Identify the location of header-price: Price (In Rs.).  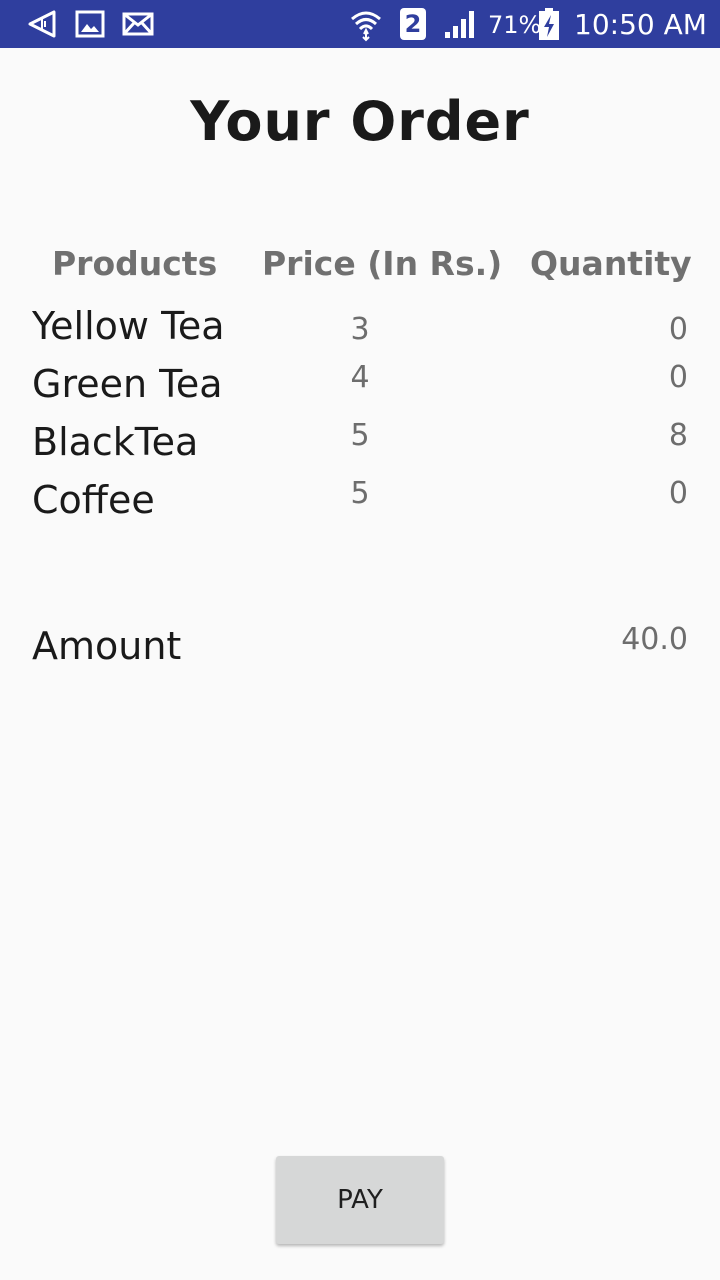
(382, 263).